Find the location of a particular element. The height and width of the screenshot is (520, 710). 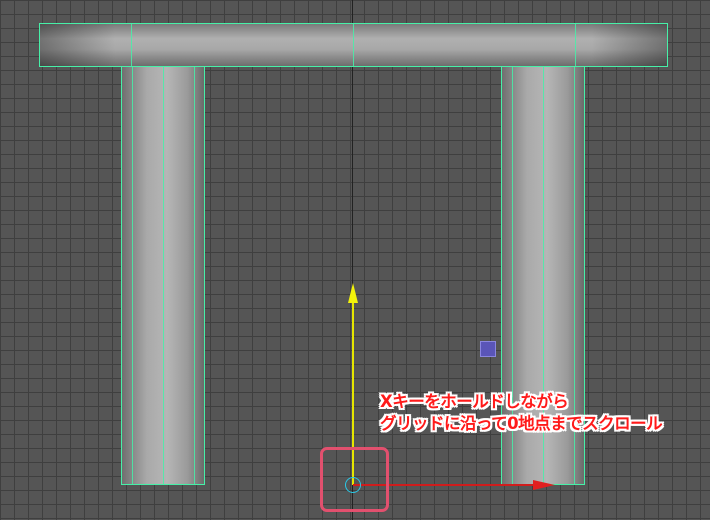

instruction-annotation: Xキーをホールドしながら グリッドに沿って0地点までスクロール is located at coordinates (521, 413).